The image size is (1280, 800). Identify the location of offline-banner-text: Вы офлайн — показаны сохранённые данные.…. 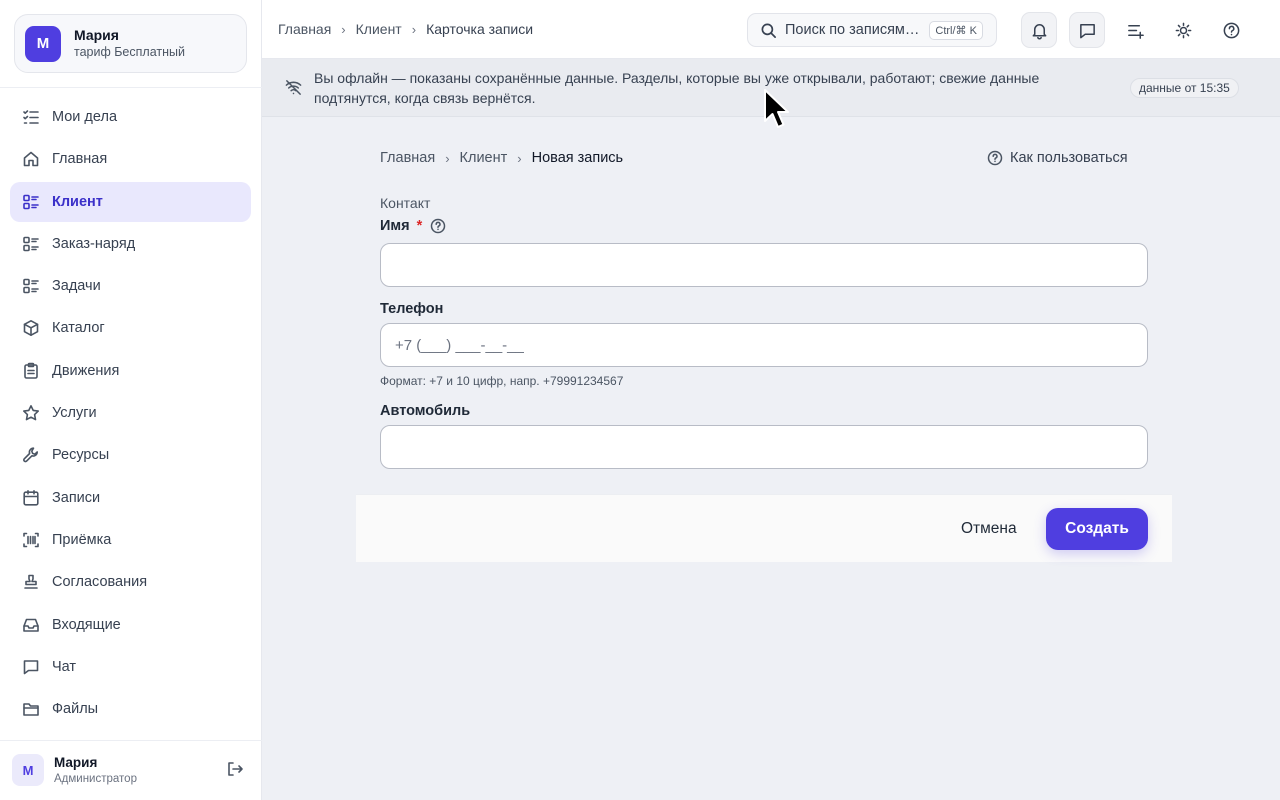
(677, 88).